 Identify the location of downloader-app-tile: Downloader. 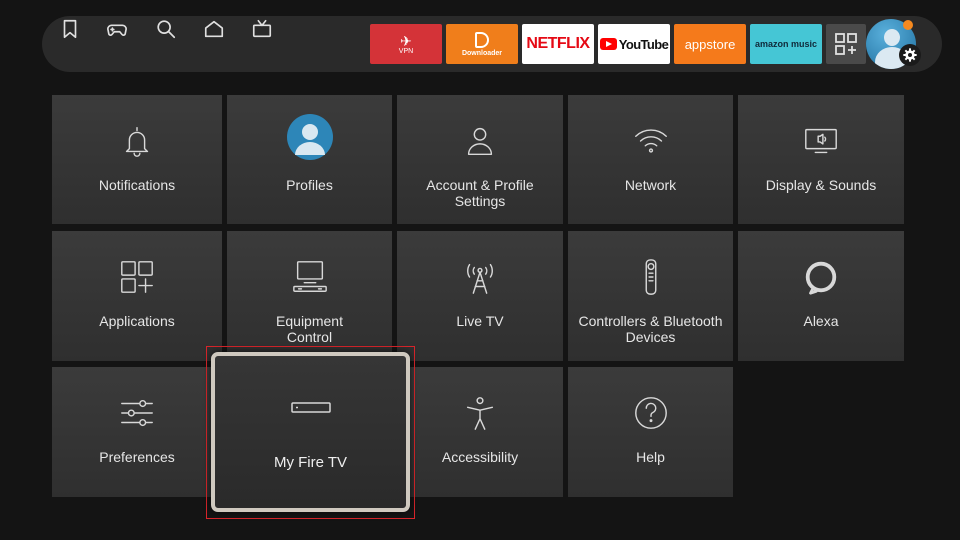
(482, 44).